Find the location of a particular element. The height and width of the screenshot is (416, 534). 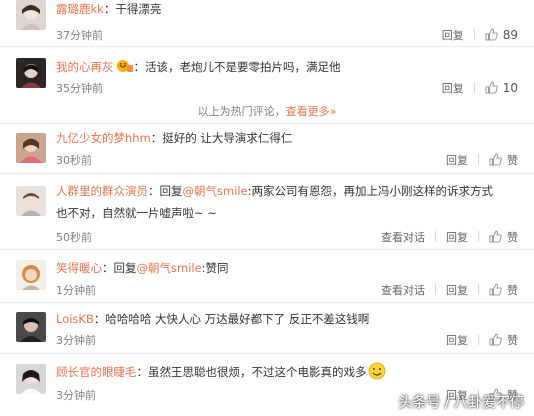

username-link: 我的心再灰 is located at coordinates (85, 67).